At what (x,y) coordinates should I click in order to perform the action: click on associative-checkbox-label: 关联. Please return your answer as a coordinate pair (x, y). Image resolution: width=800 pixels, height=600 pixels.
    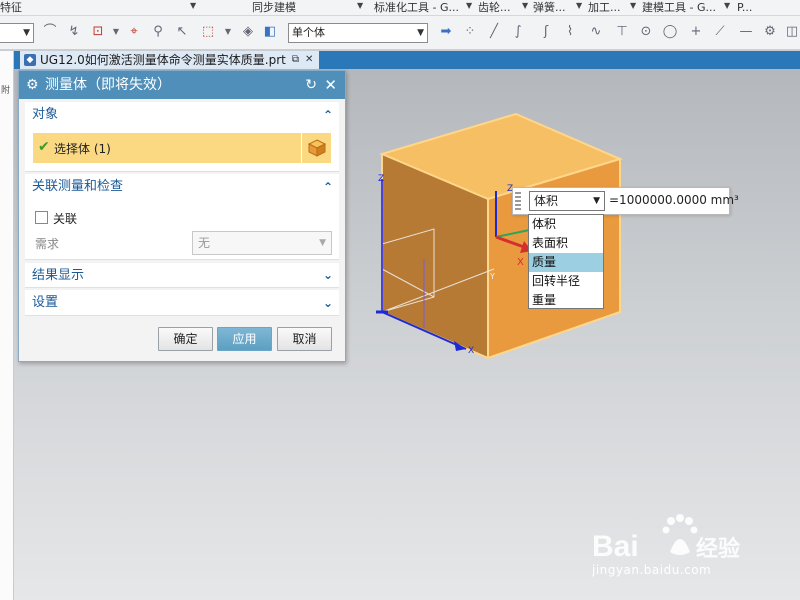
    Looking at the image, I should click on (65, 219).